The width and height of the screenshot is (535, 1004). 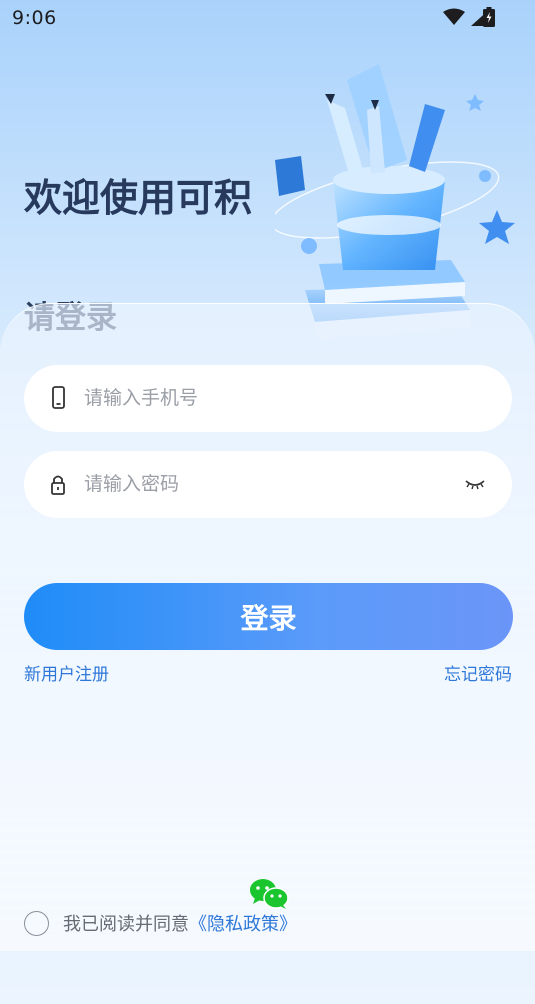 What do you see at coordinates (34, 18) in the screenshot?
I see `status-time: 9:06` at bounding box center [34, 18].